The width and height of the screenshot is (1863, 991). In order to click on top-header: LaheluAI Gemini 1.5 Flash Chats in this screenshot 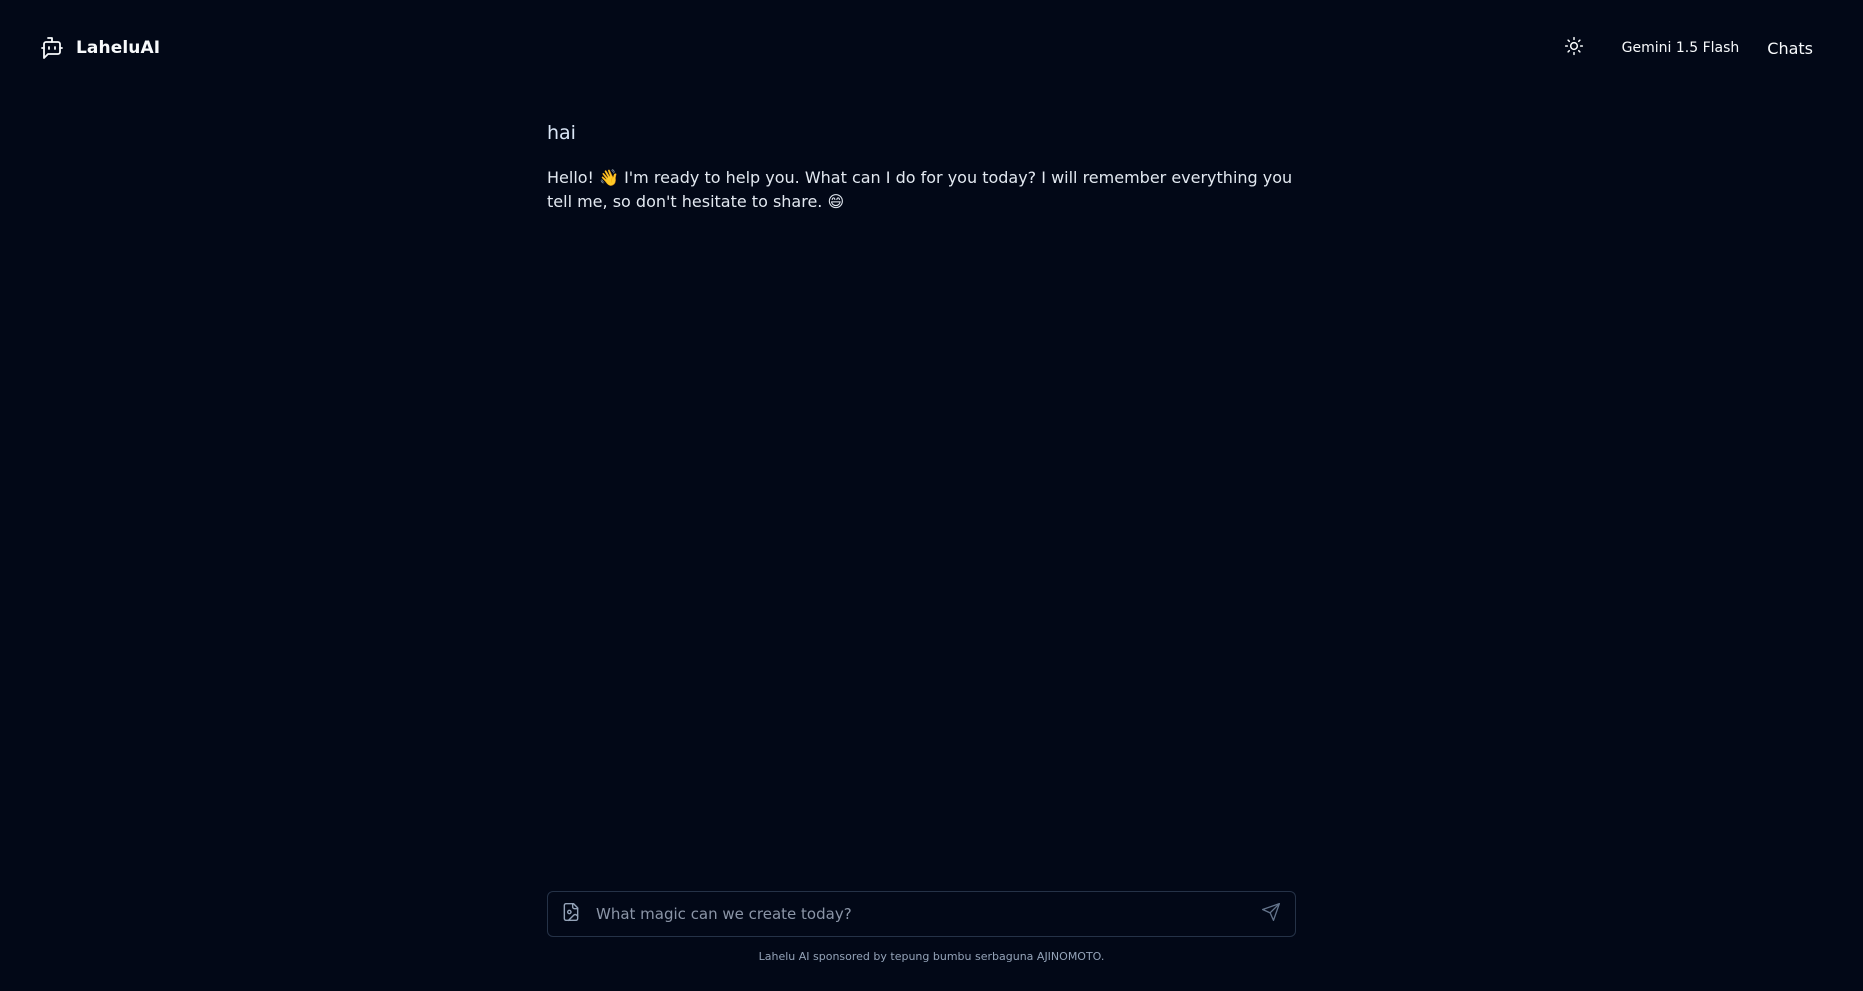, I will do `click(931, 48)`.